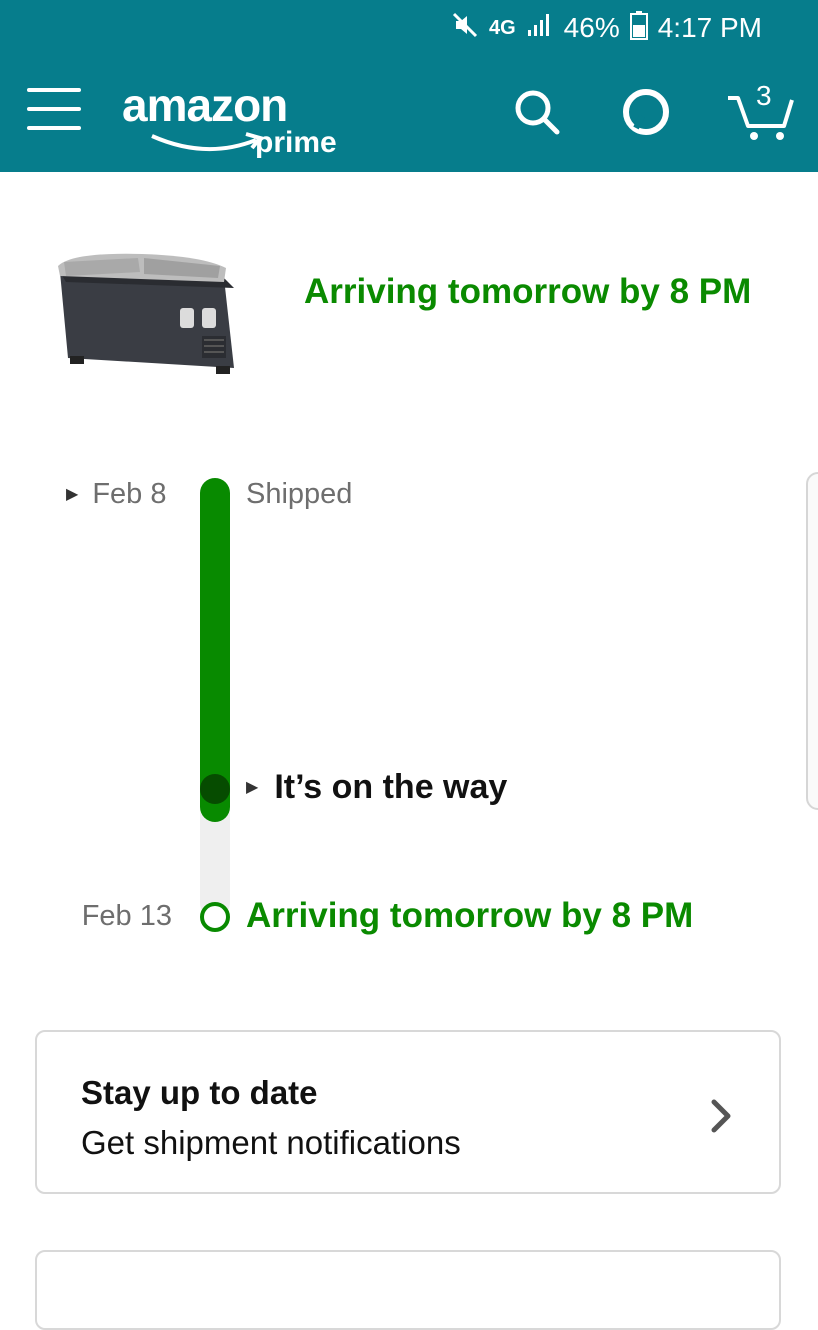 The height and width of the screenshot is (1330, 818). I want to click on amazon-prime-logo: amazon prime, so click(242, 121).